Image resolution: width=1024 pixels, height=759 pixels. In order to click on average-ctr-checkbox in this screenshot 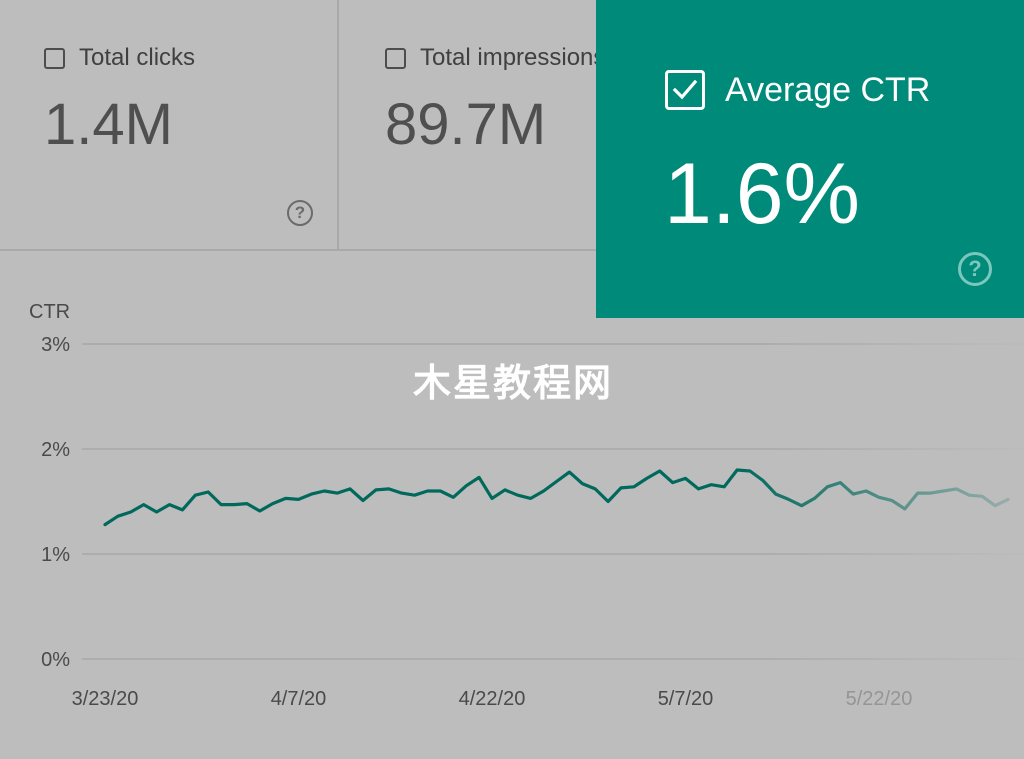, I will do `click(685, 90)`.